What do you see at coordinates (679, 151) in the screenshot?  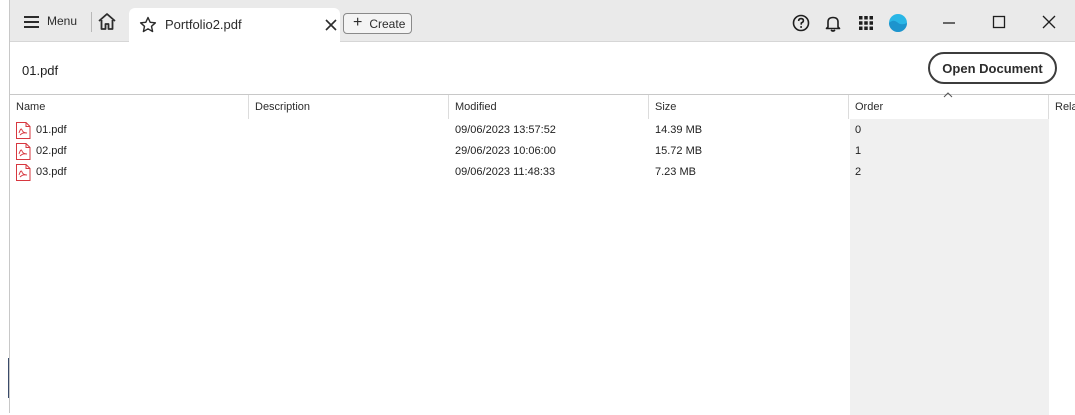 I see `file-size: 15.72 MB` at bounding box center [679, 151].